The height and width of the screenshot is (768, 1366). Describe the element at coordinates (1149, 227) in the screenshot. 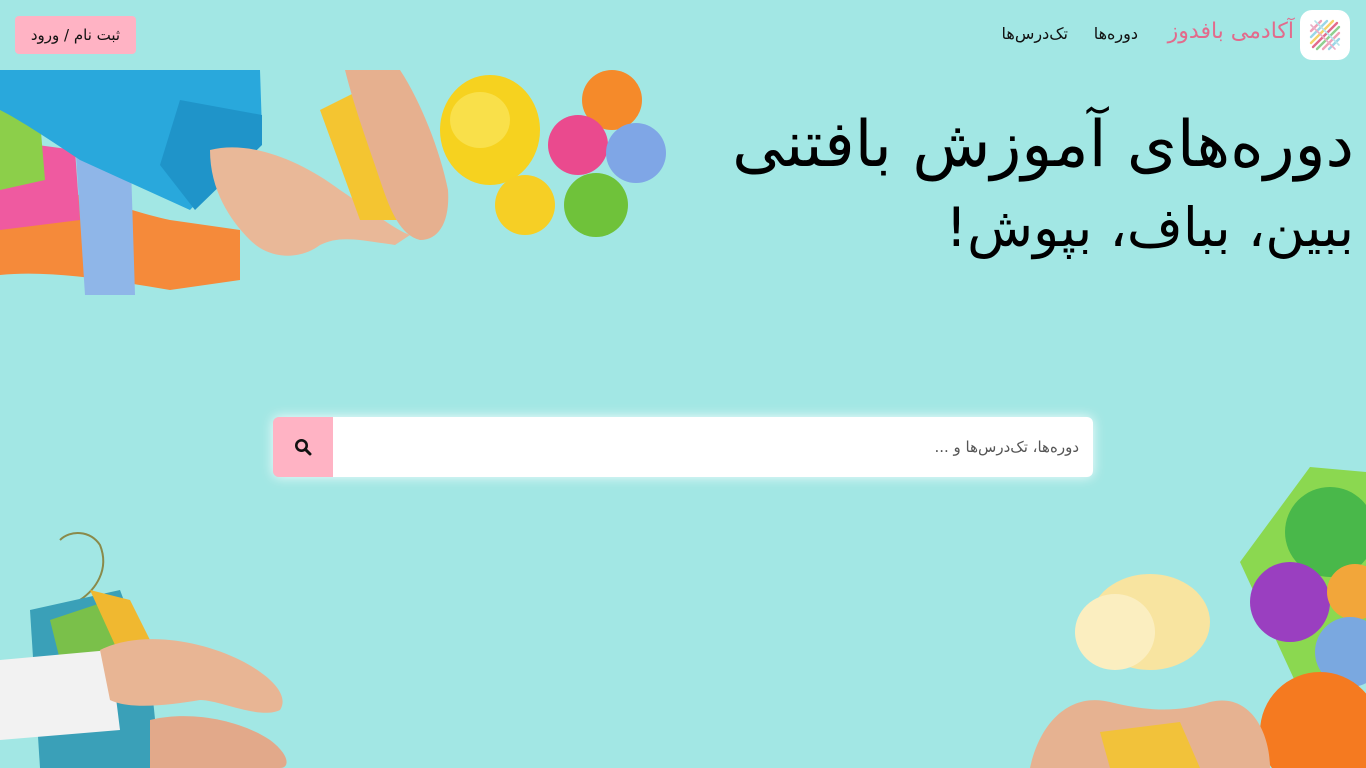

I see `hero-subtitle: ببین، بباف، بپوش!` at that location.